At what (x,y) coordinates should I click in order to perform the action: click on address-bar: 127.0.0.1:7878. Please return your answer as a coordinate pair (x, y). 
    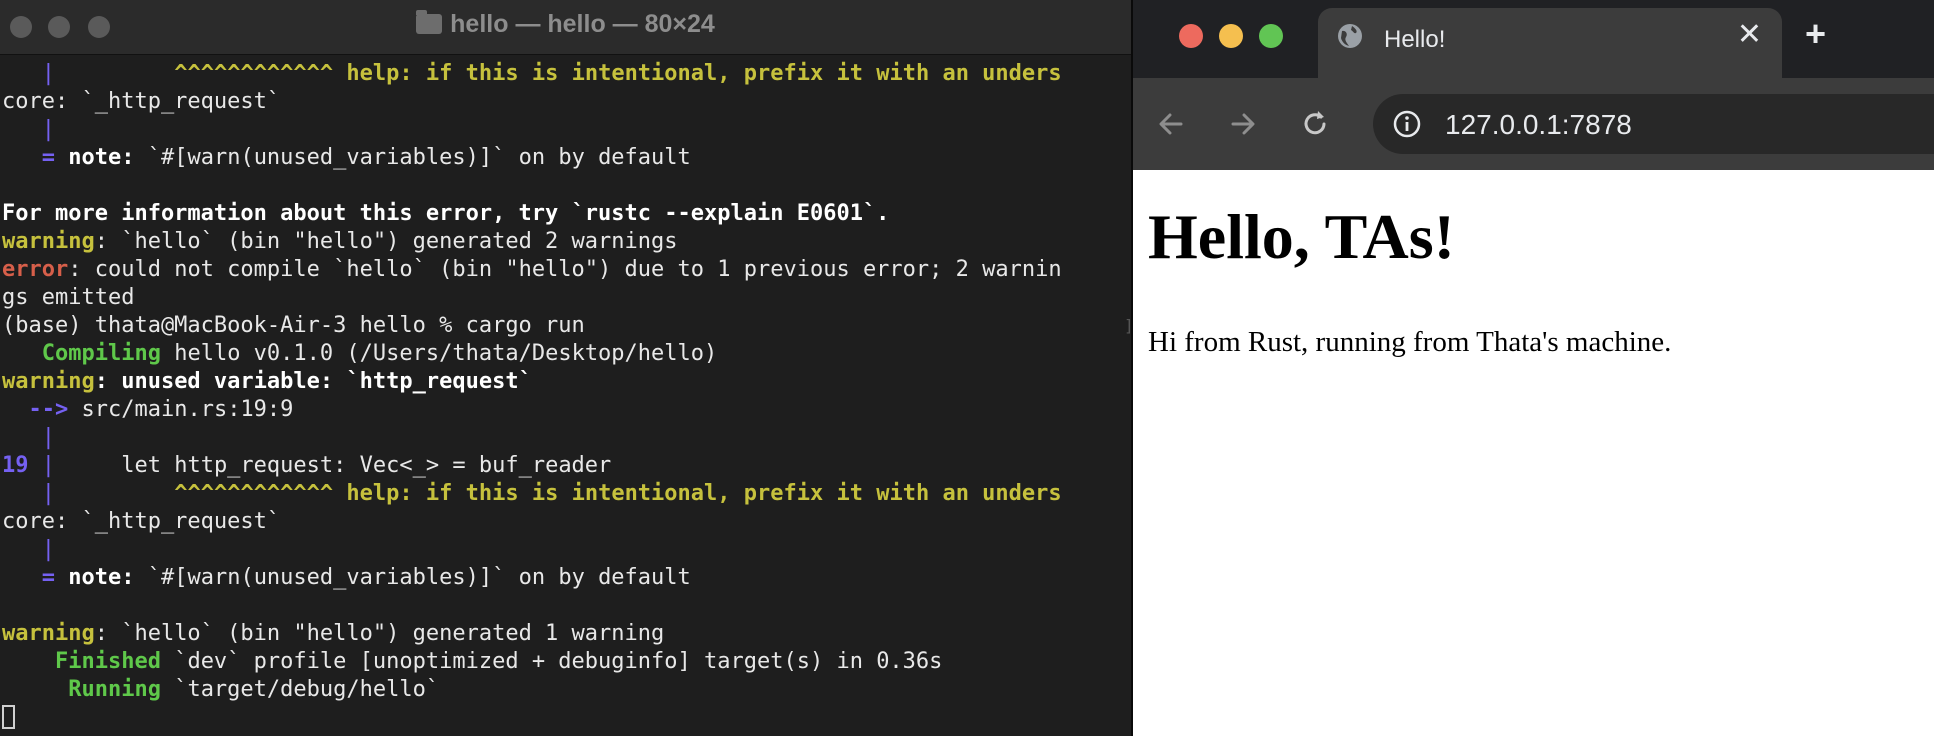
    Looking at the image, I should click on (1653, 124).